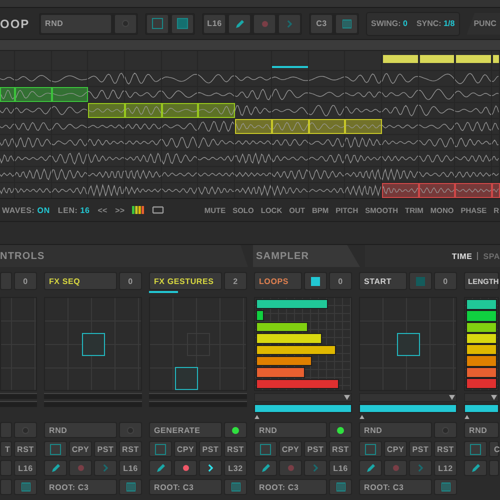 The height and width of the screenshot is (500, 500). I want to click on mode-button: GENERATE, so click(185, 430).